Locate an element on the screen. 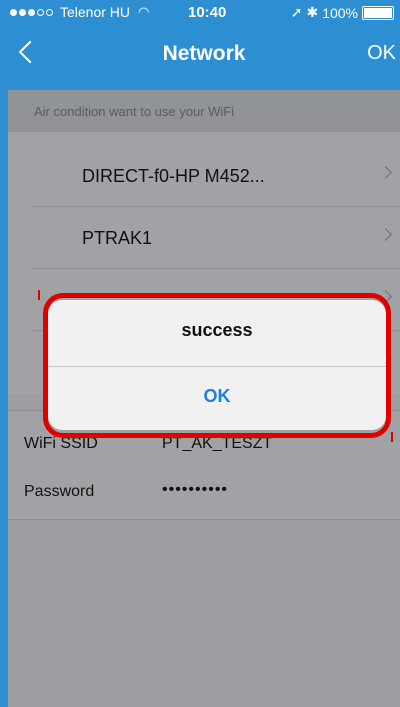 The image size is (400, 707). status-left: Telenor HU ◠ is located at coordinates (79, 12).